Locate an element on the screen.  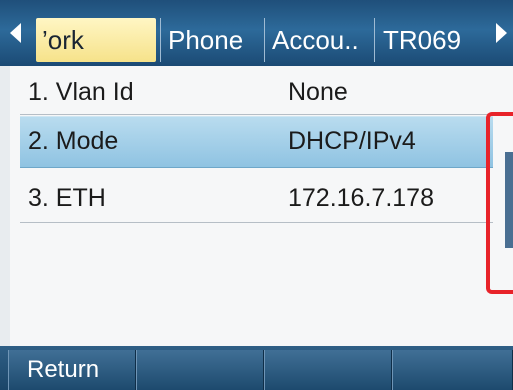
tab-scroll-left-icon is located at coordinates (16, 33).